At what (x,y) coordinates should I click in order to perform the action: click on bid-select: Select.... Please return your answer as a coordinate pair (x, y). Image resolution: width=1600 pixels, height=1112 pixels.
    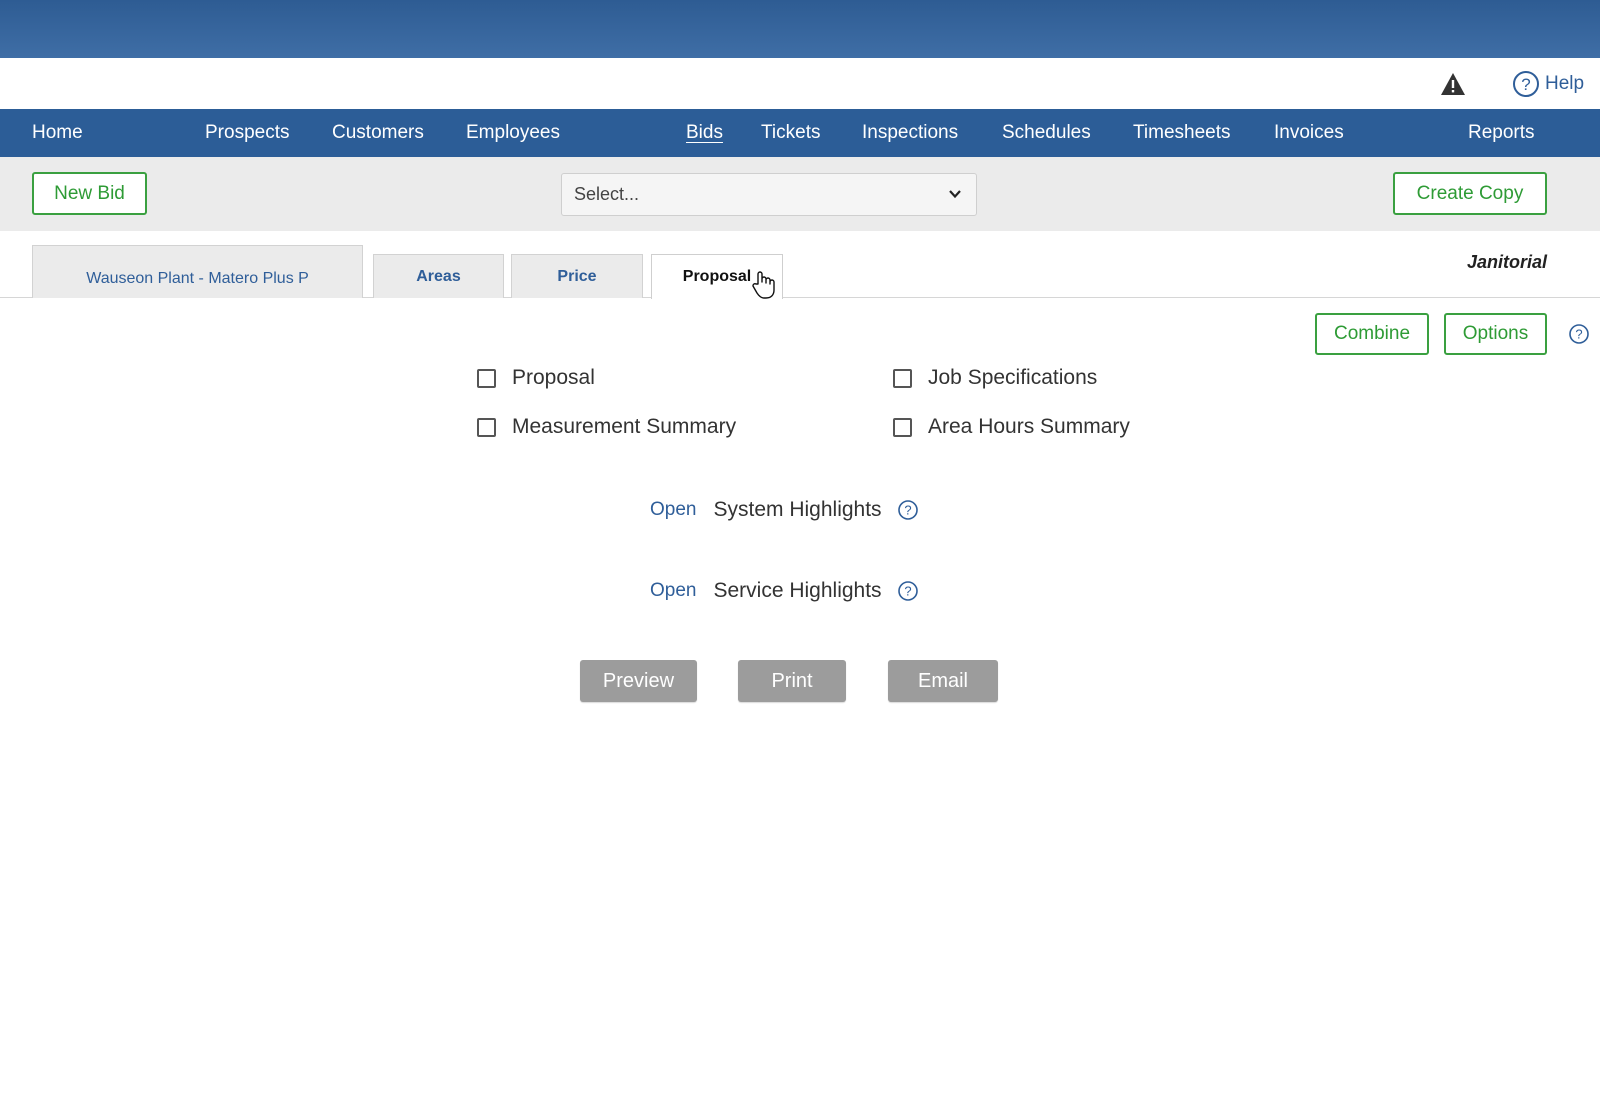
    Looking at the image, I should click on (769, 194).